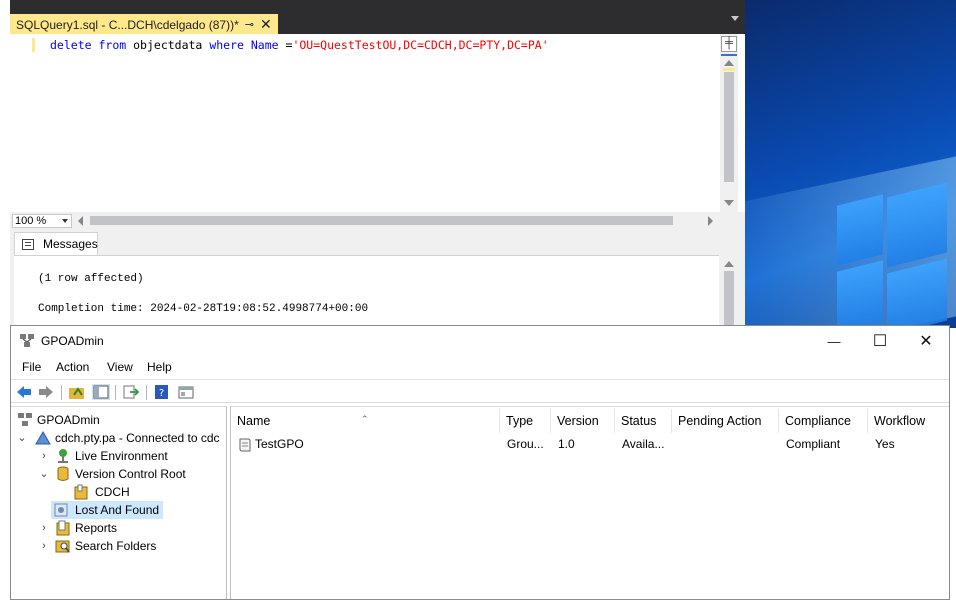 Image resolution: width=956 pixels, height=600 pixels. I want to click on gpo-scroll-icon, so click(245, 445).